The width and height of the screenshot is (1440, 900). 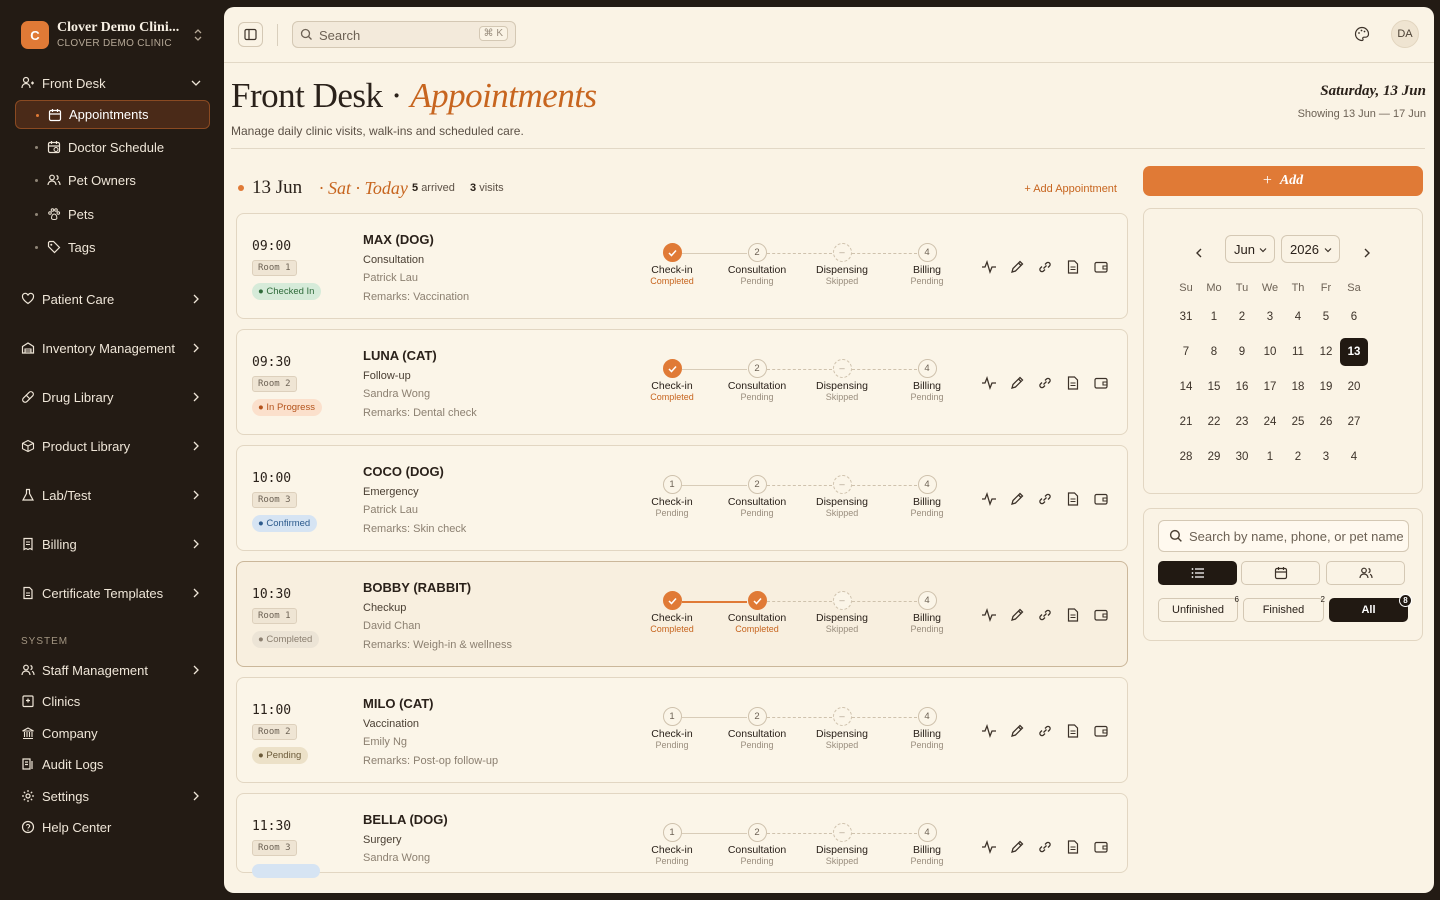 I want to click on calendar-day: 28, so click(x=1186, y=457).